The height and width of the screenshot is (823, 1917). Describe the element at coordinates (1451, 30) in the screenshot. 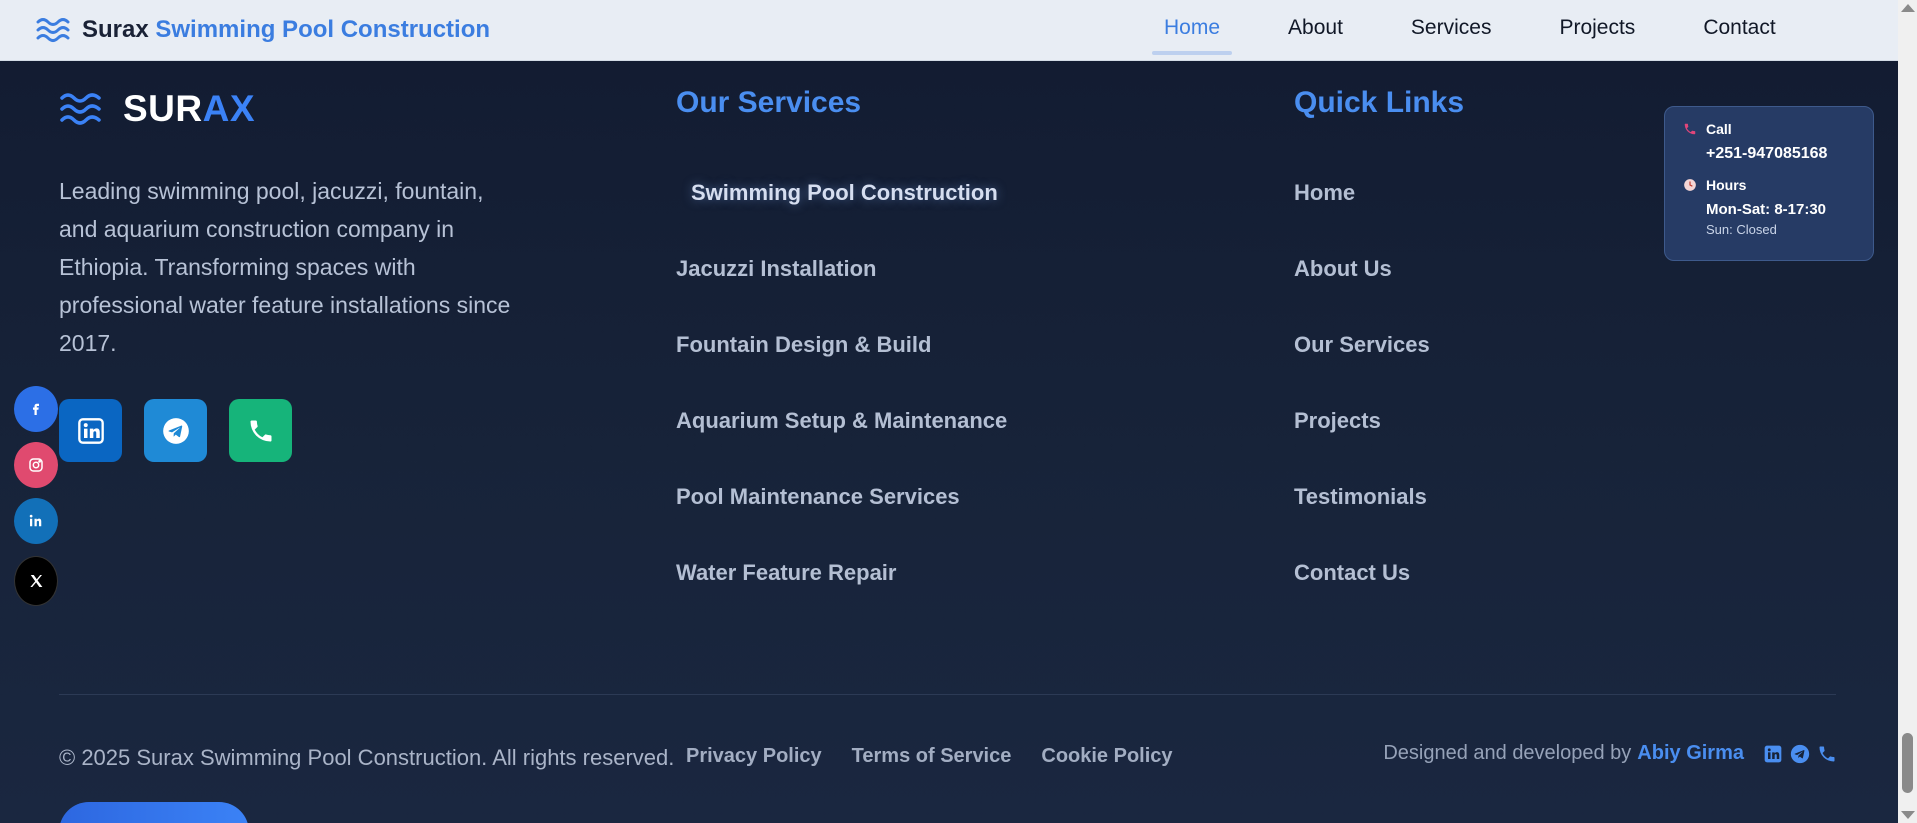

I see `nav-services: Services` at that location.